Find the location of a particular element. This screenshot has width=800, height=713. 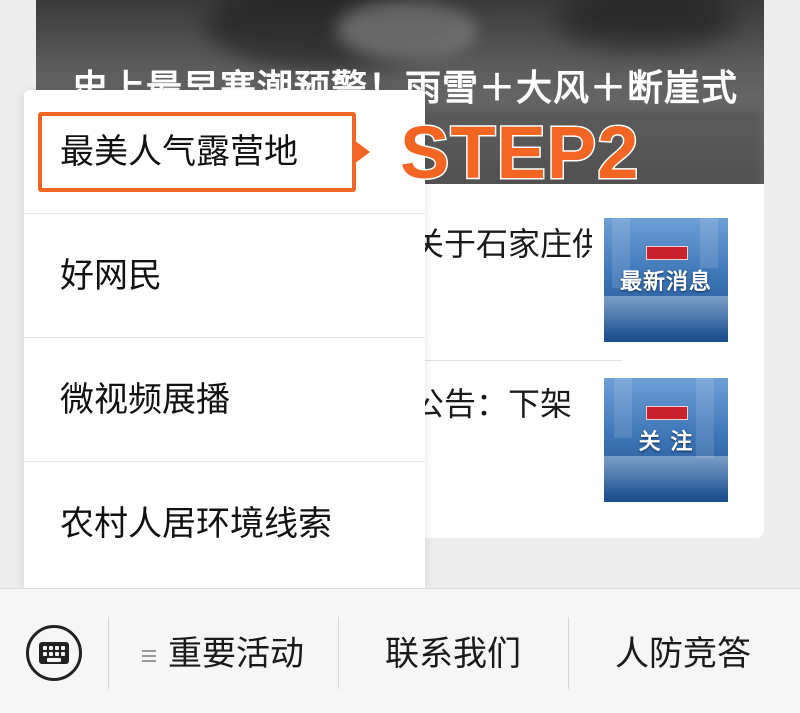

step-highlight-box is located at coordinates (197, 152).